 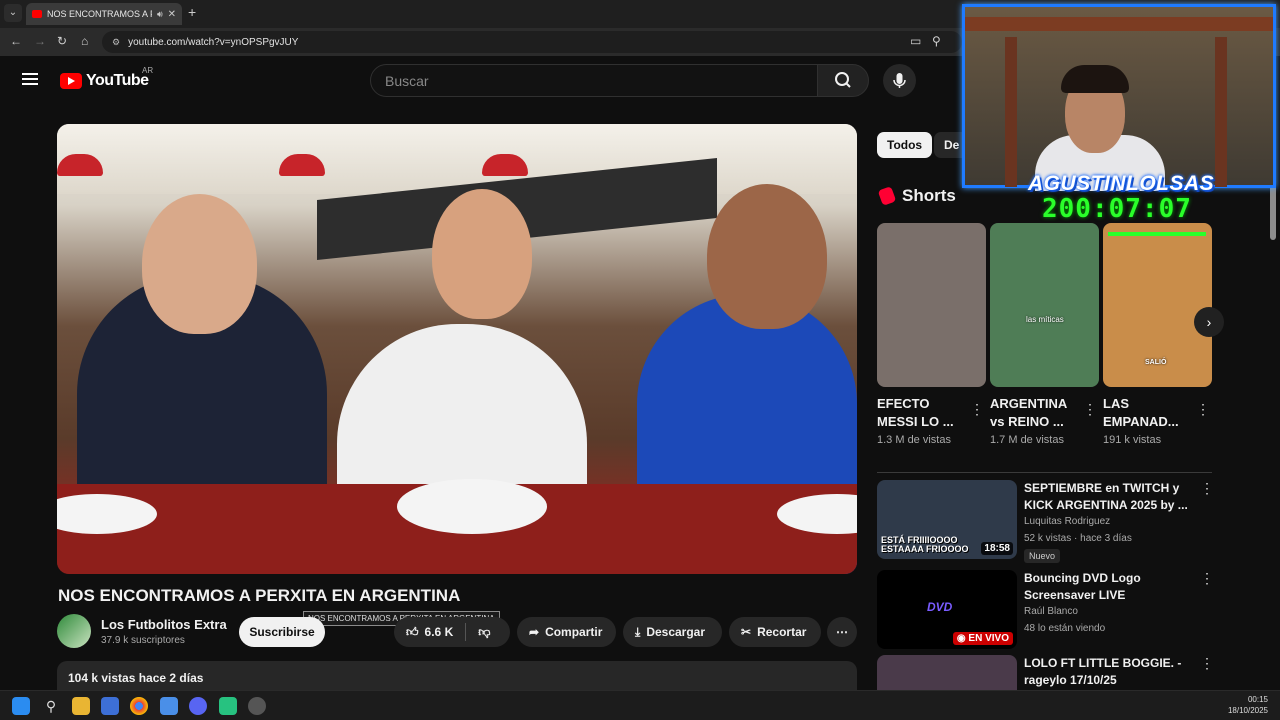 What do you see at coordinates (412, 632) in the screenshot?
I see `like-icon: 👍︎` at bounding box center [412, 632].